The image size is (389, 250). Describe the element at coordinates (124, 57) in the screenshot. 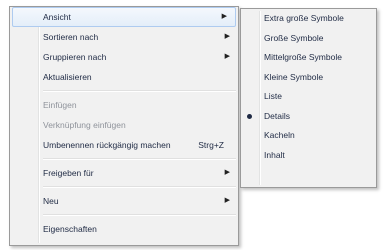

I see `menu-item-gruppieren-nach: Gruppieren nach ▶` at that location.